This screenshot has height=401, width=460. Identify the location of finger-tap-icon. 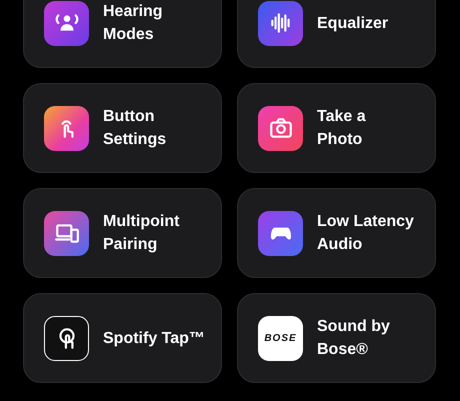
(66, 338).